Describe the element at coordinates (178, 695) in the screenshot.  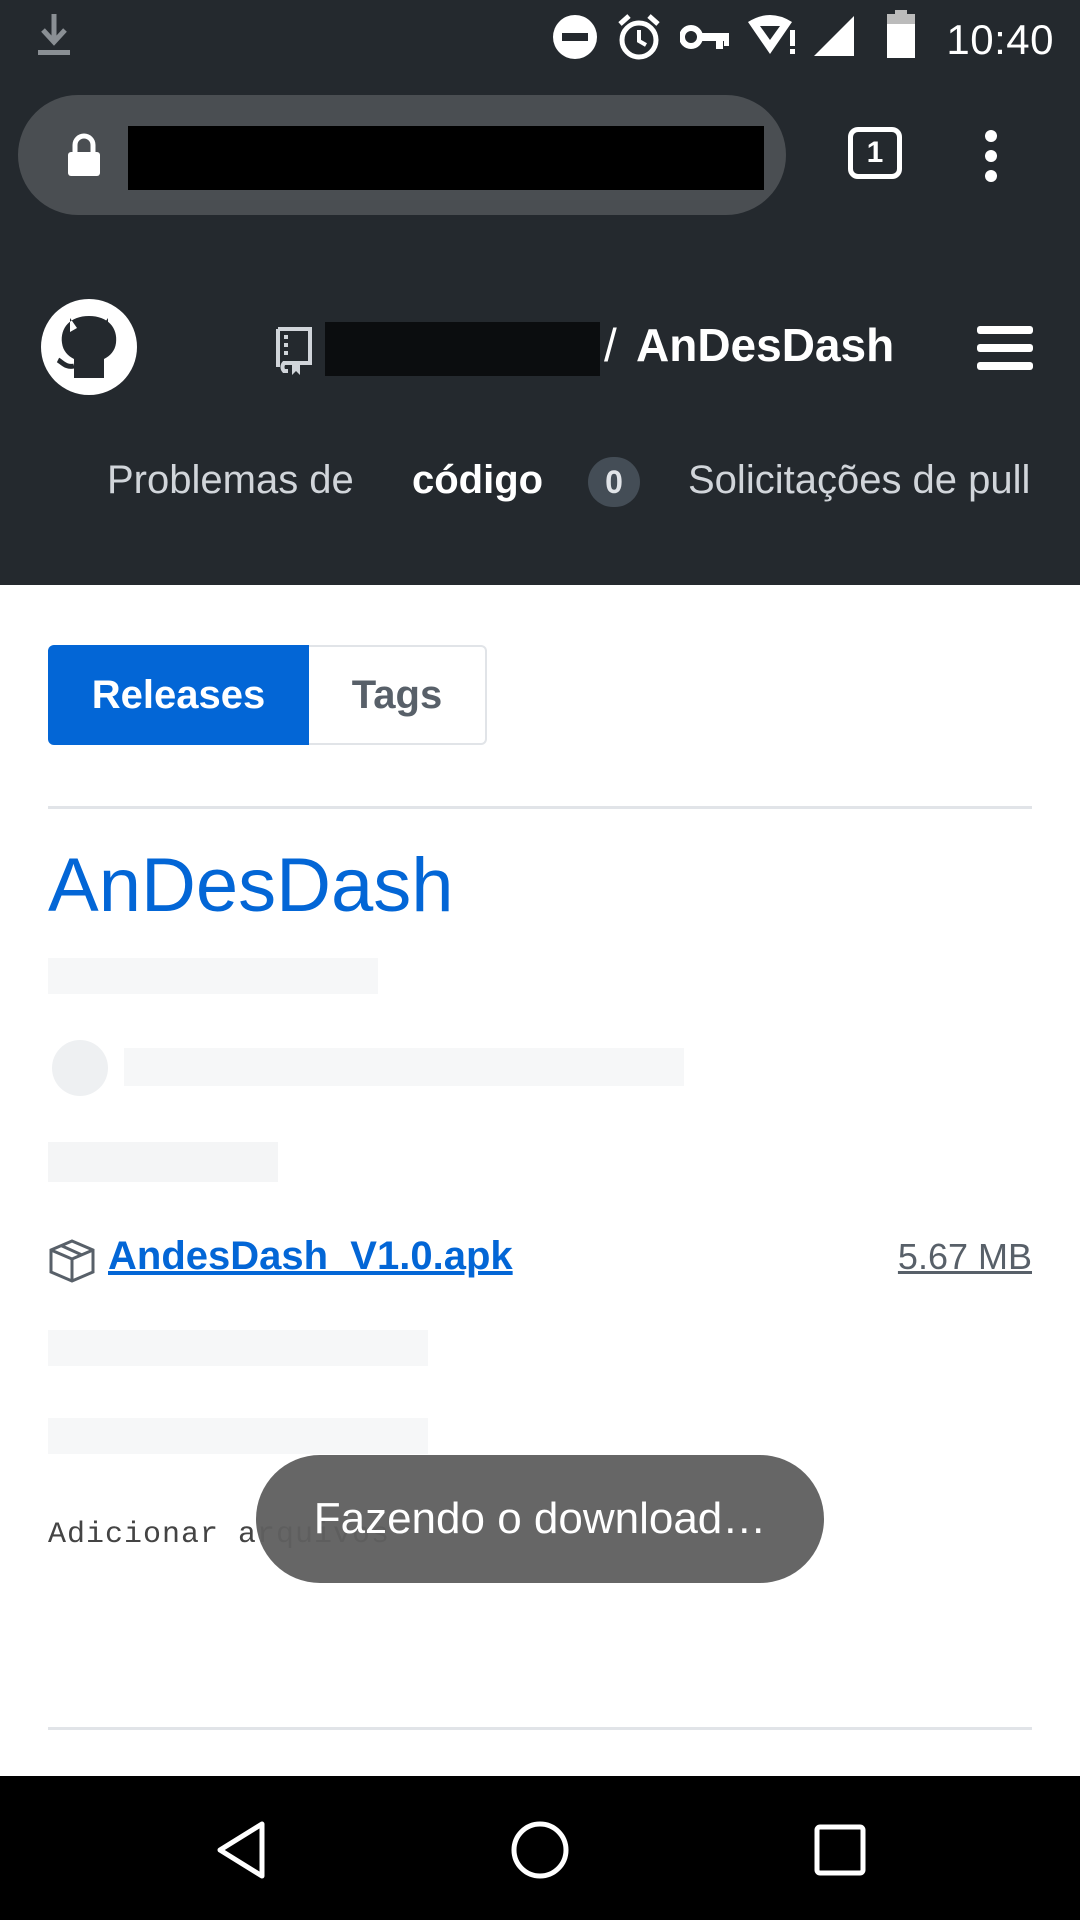
I see `releases-tab: Releases` at that location.